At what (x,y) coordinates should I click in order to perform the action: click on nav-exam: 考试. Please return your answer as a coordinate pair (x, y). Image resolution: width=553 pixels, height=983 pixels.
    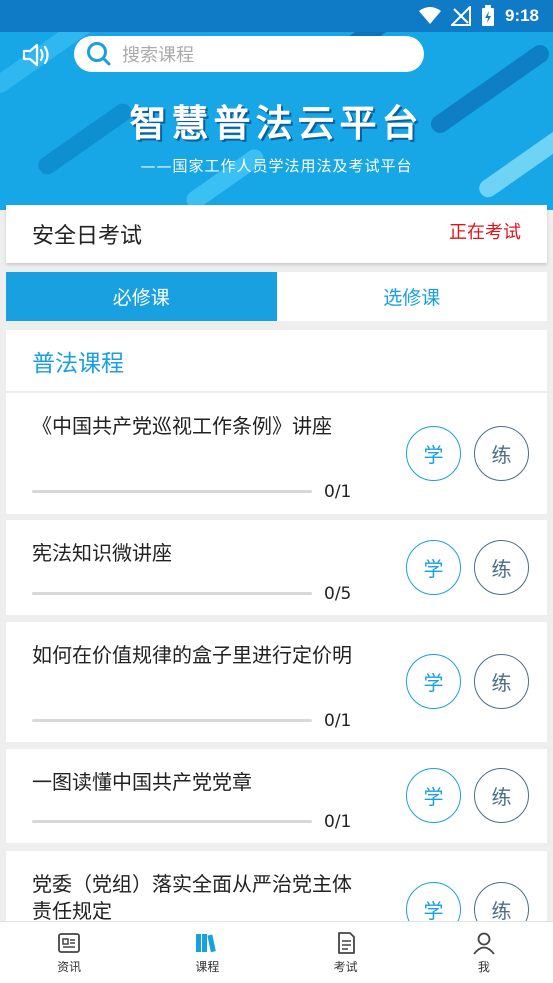
    Looking at the image, I should click on (346, 952).